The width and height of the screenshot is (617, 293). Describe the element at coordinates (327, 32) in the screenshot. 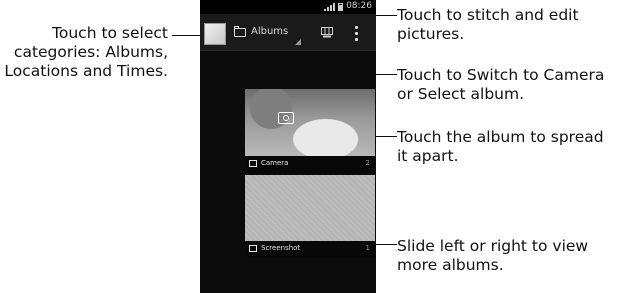

I see `stitch-icon` at that location.